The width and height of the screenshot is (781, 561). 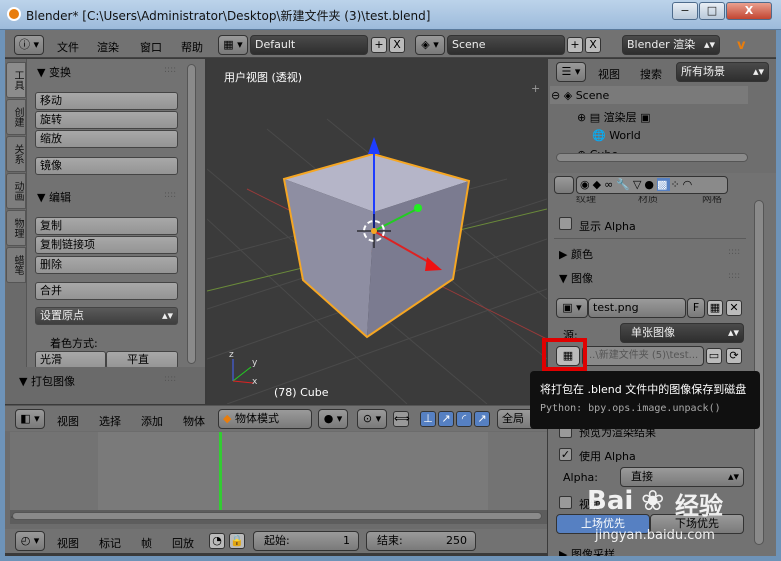 I want to click on remove-layout-button: X, so click(x=397, y=45).